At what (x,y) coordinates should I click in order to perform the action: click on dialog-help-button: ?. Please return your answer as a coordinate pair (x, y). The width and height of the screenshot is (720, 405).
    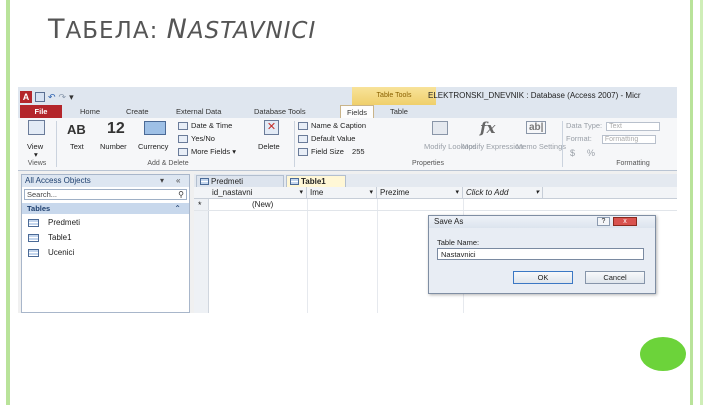
    Looking at the image, I should click on (603, 221).